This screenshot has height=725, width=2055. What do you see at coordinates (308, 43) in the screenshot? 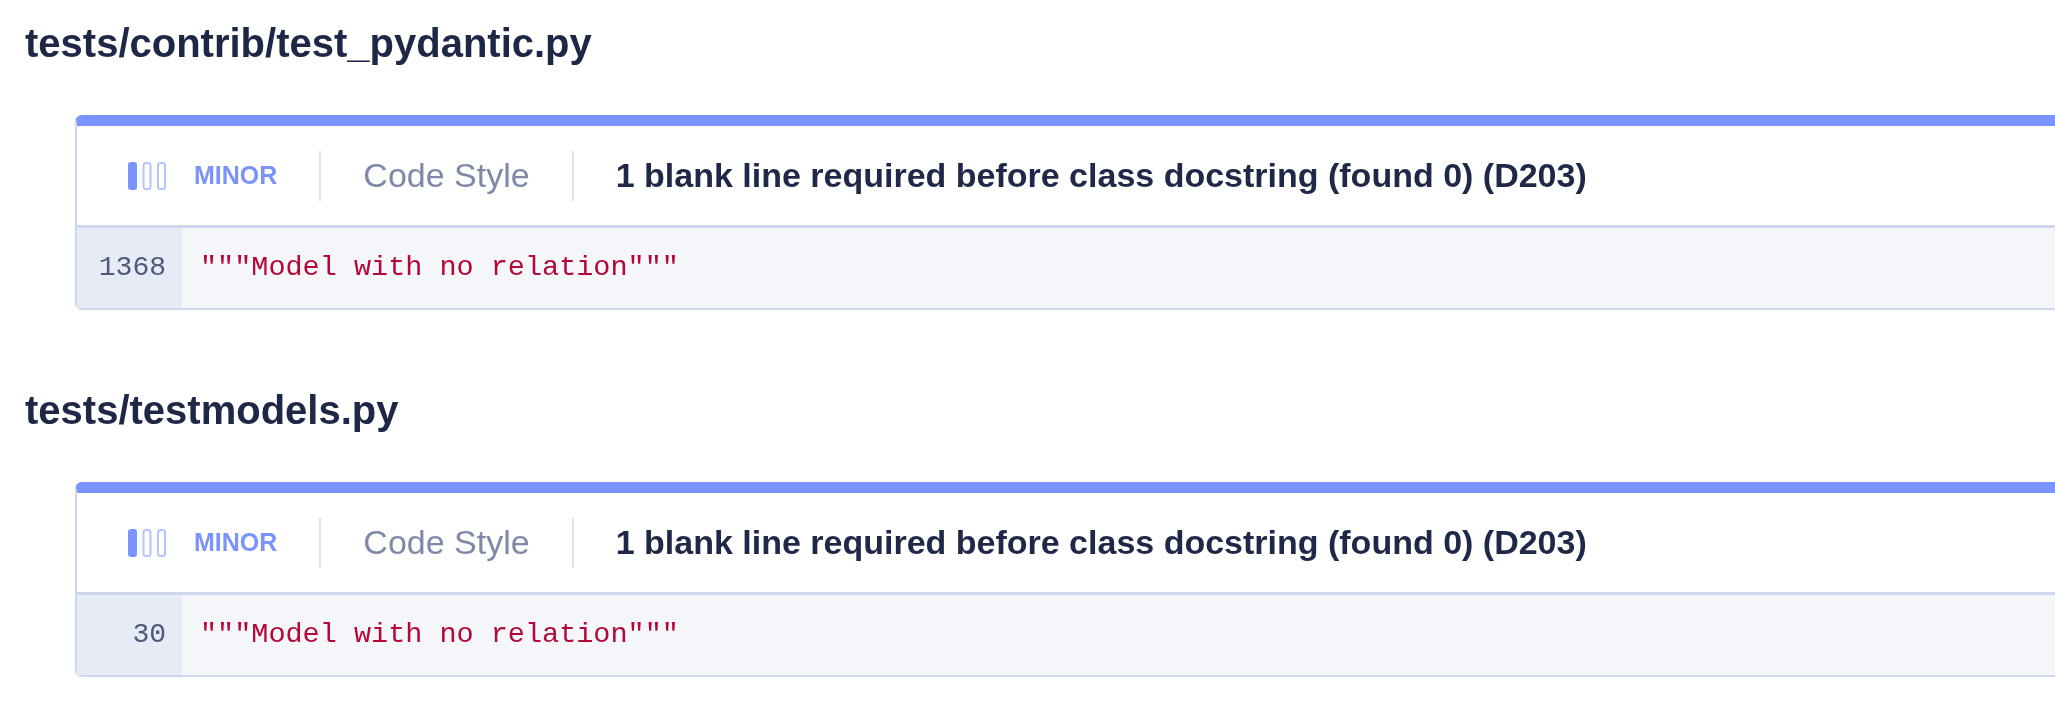
I see `file-path: tests/contrib/test_pydantic.py` at bounding box center [308, 43].